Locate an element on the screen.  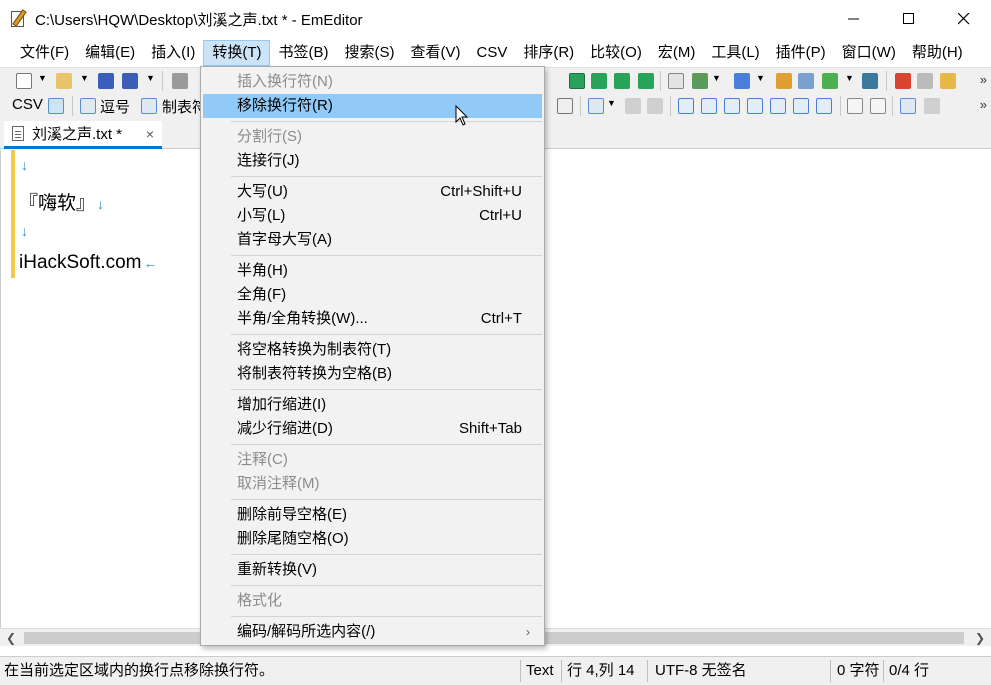
maximize-button is located at coordinates (908, 19).